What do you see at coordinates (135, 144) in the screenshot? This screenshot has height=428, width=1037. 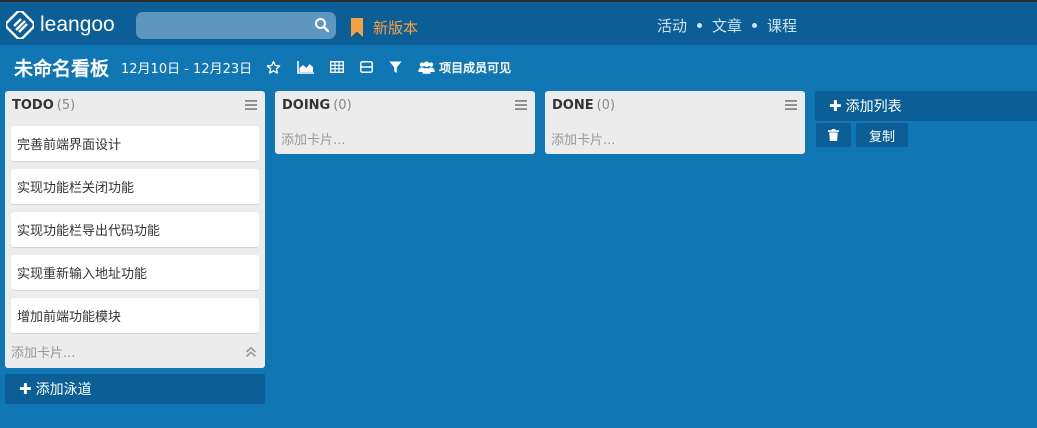 I see `card: 完善前端界面设计` at bounding box center [135, 144].